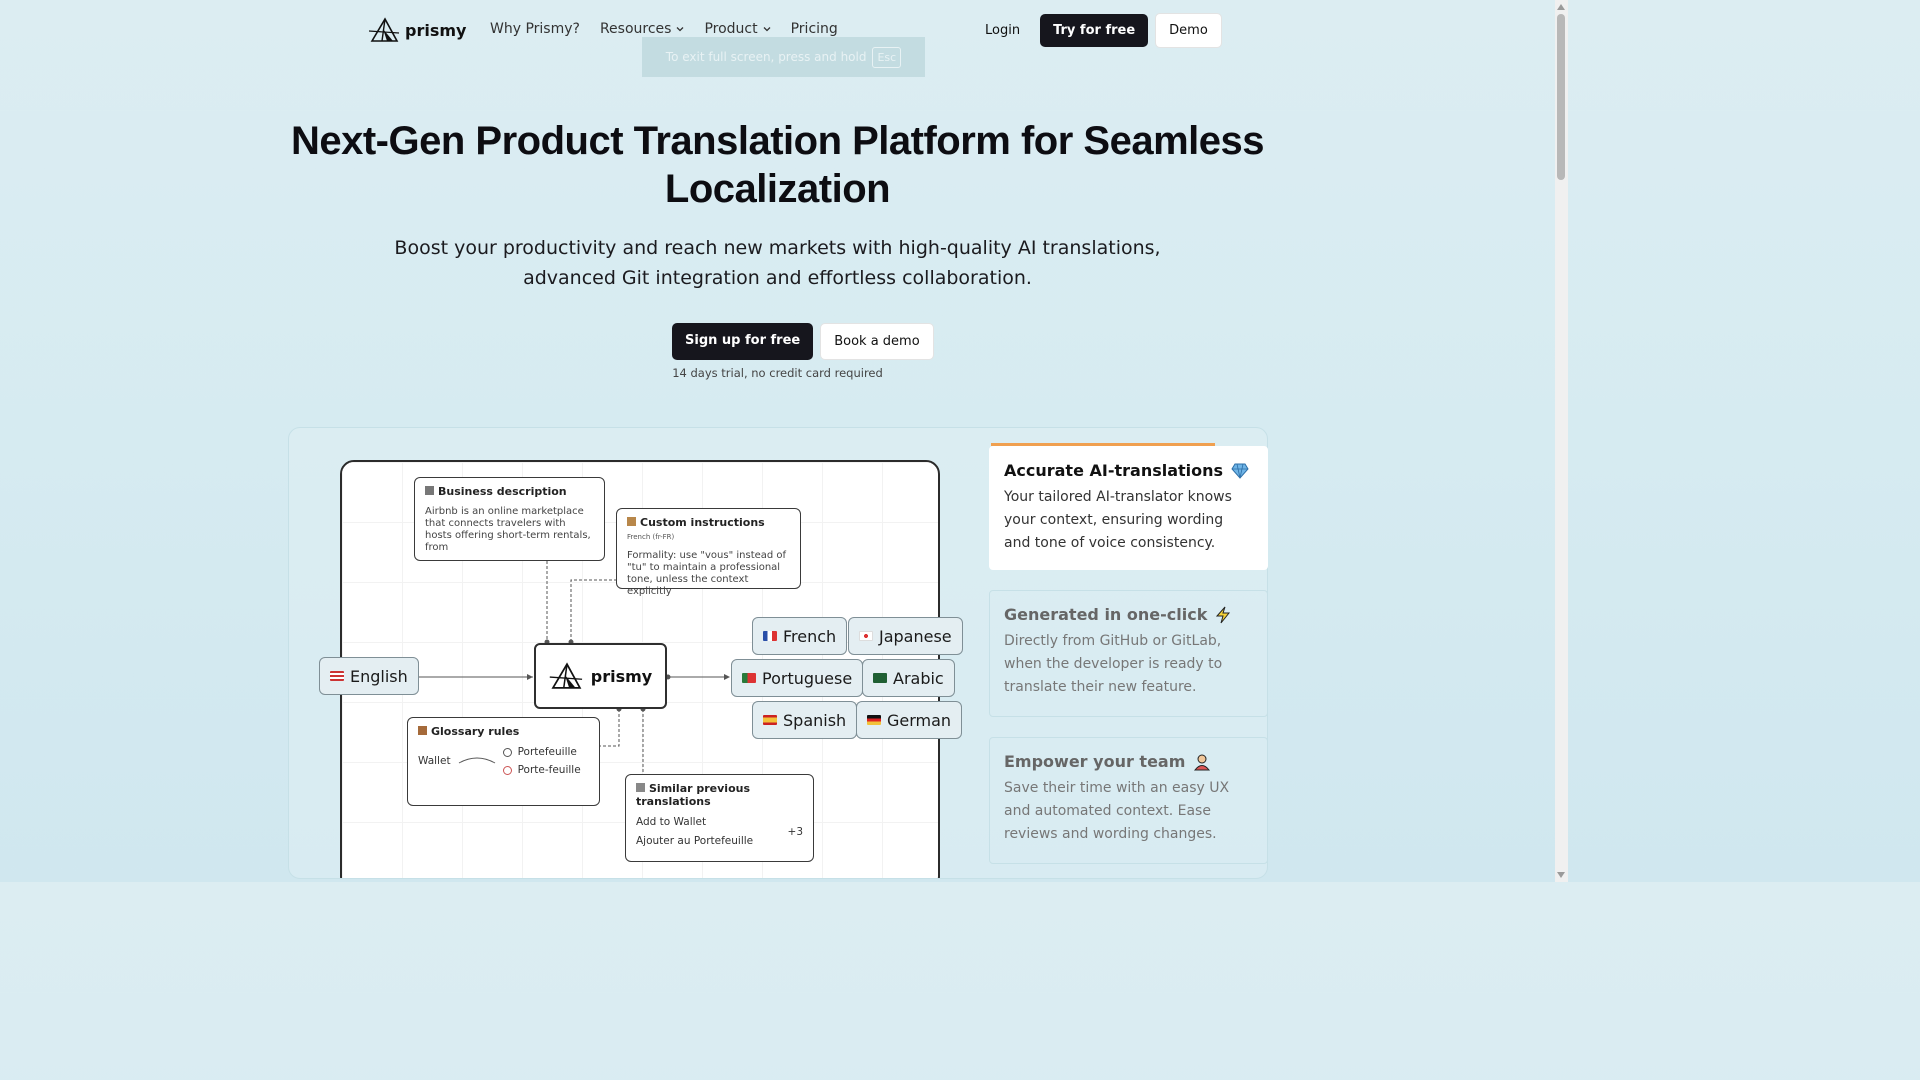 Image resolution: width=1920 pixels, height=1080 pixels. I want to click on glossary-source-term: Wallet, so click(434, 761).